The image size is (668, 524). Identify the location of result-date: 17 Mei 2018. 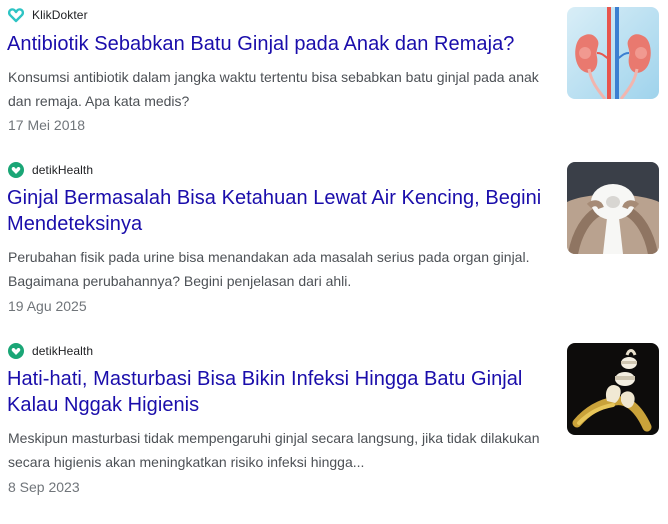
(47, 125).